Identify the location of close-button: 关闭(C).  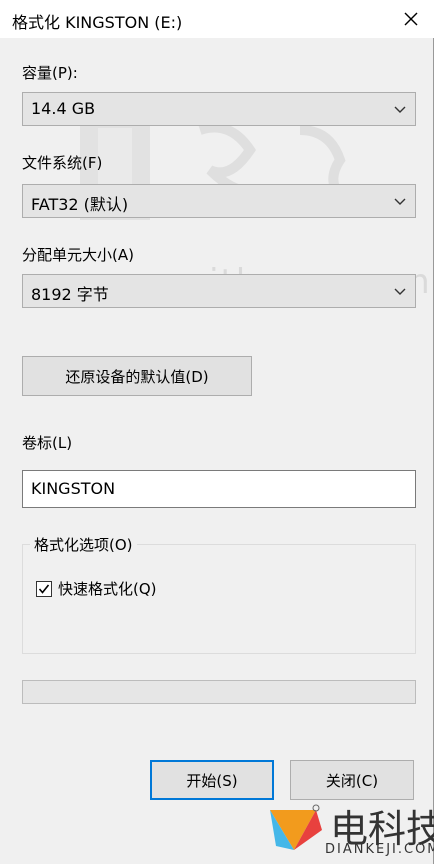
(352, 780).